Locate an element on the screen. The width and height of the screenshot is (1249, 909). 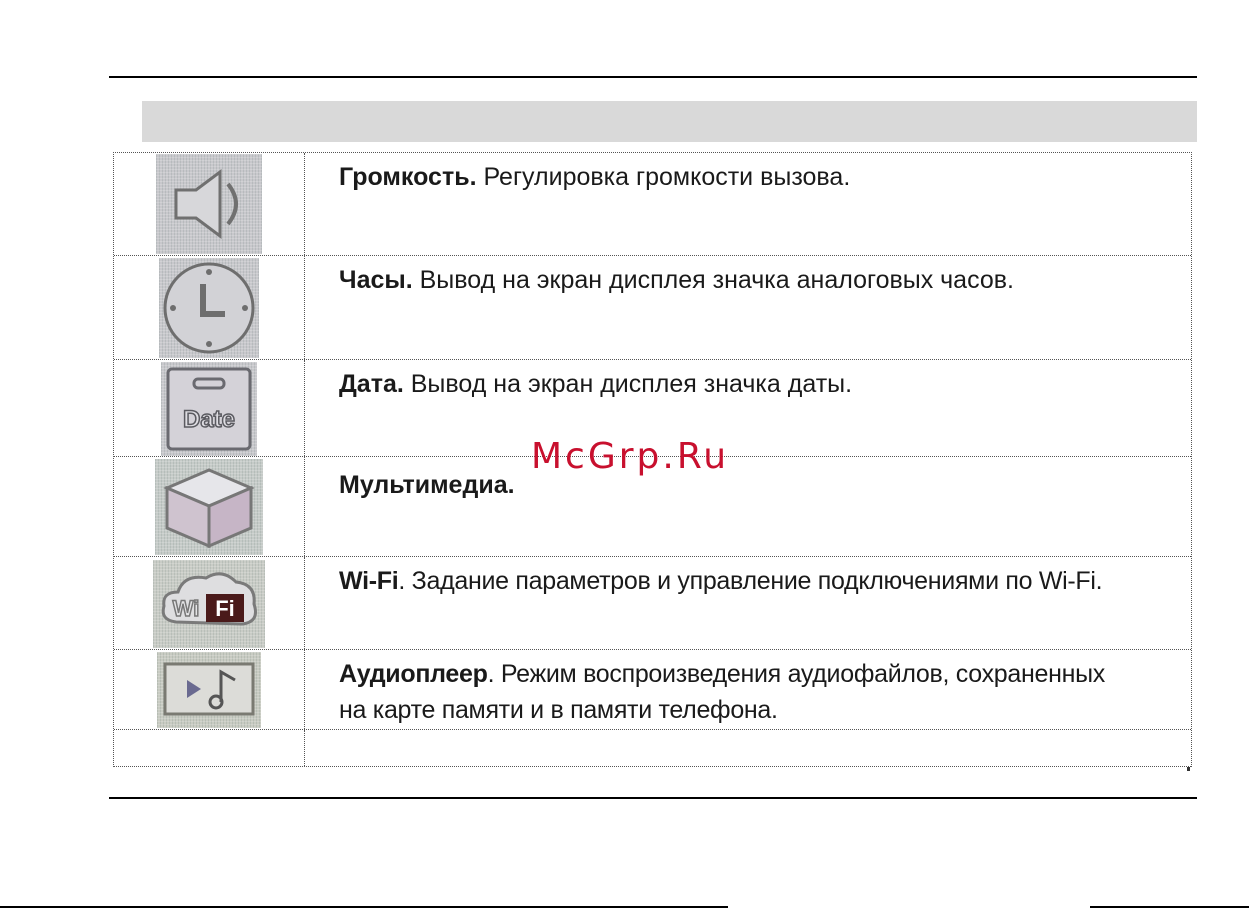
menu-item-title: Дата. is located at coordinates (371, 384).